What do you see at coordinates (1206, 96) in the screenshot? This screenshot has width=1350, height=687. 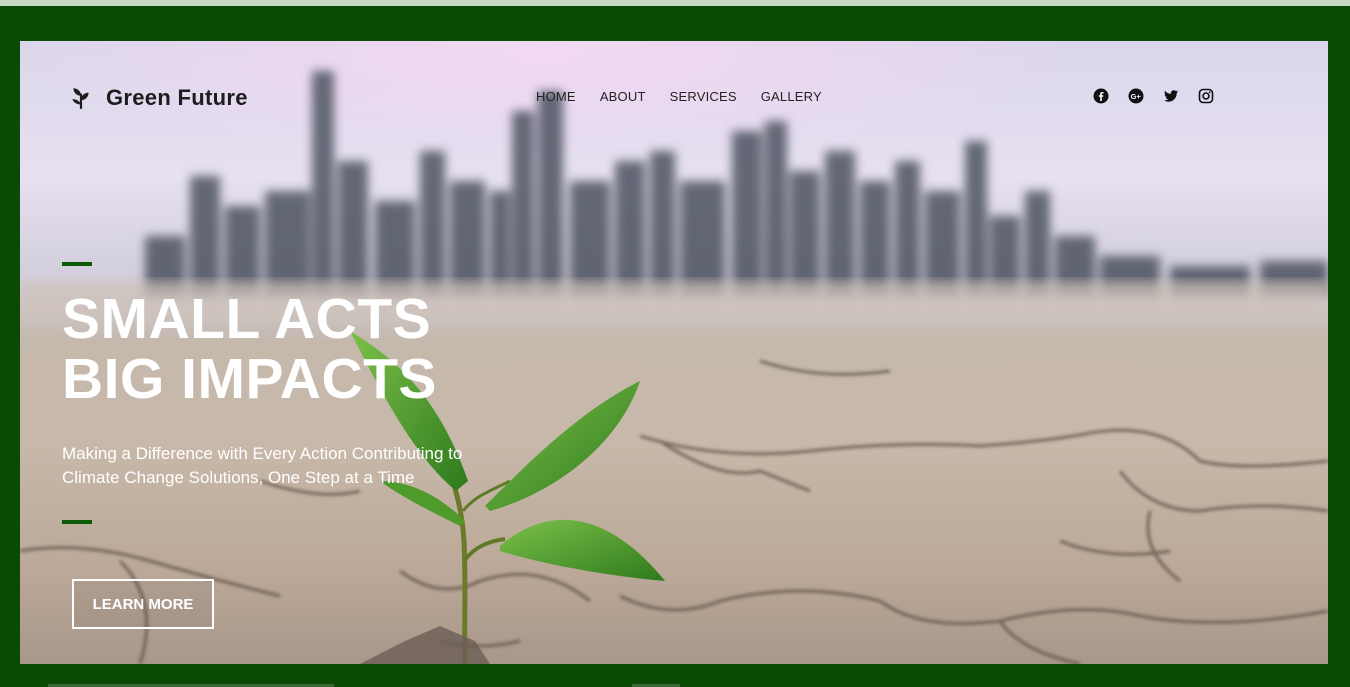 I see `instagram-icon` at bounding box center [1206, 96].